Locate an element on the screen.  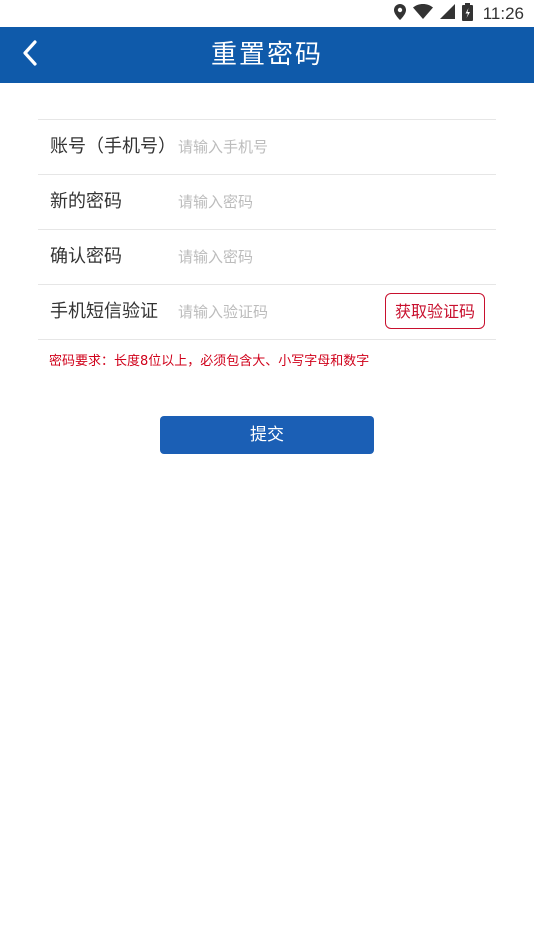
sms-code-field-row: 手机短信验证 获取验证码 is located at coordinates (267, 312).